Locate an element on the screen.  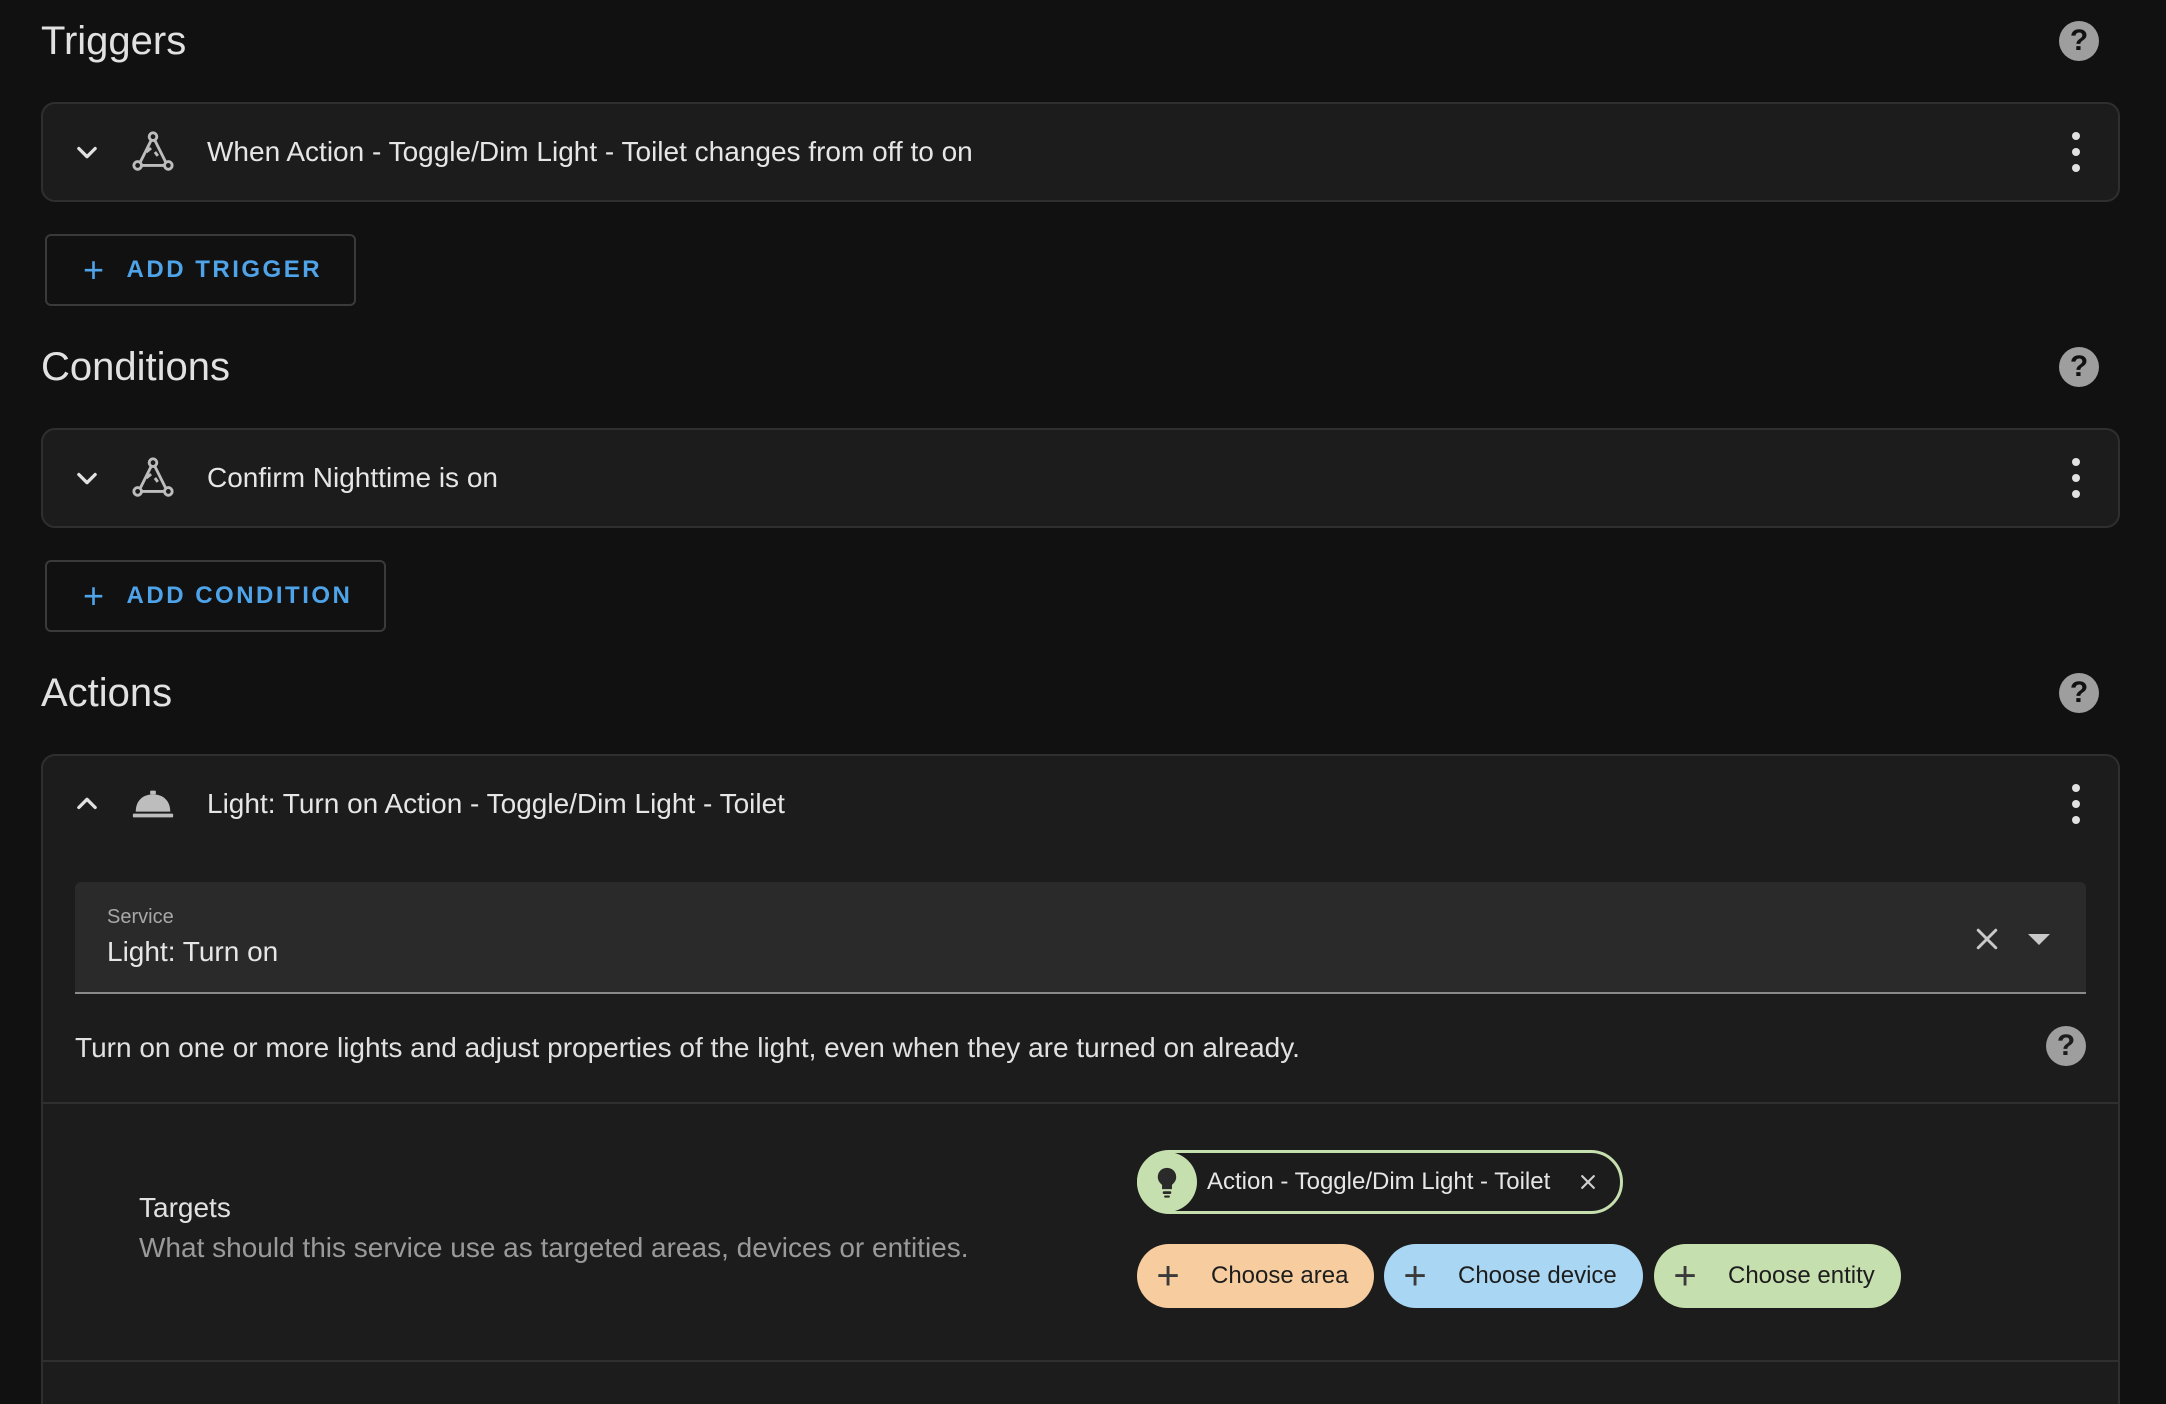
actions-header: Actions ? is located at coordinates (1083, 693).